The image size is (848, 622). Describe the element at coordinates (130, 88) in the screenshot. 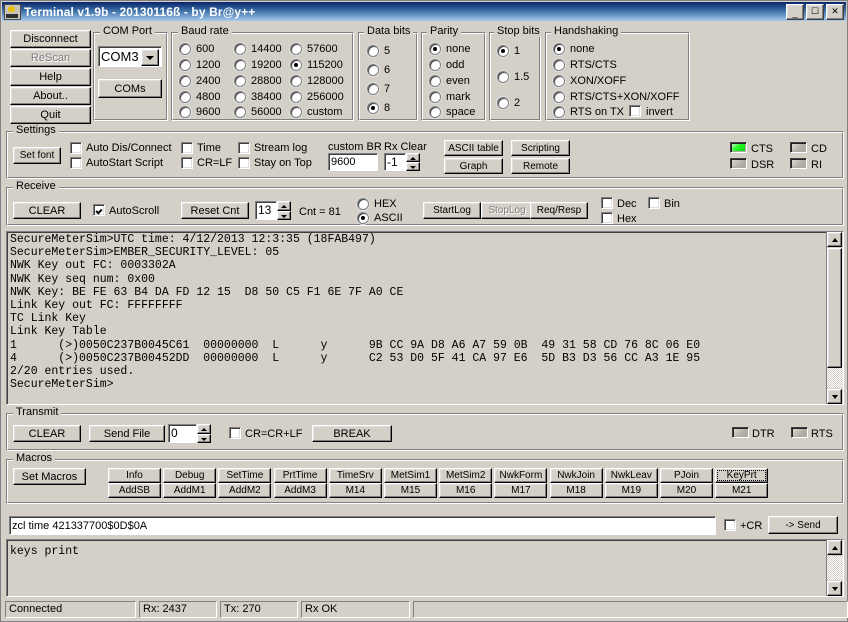

I see `coms-button: COMs` at that location.